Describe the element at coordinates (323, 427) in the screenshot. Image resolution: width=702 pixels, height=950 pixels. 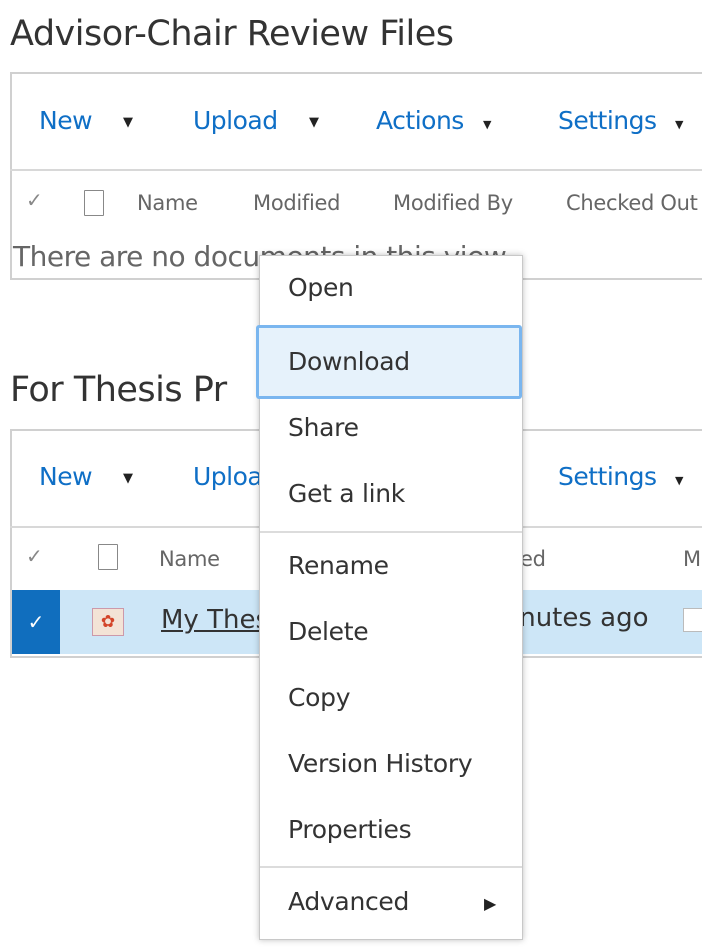
I see `menu-item-share: Share` at that location.